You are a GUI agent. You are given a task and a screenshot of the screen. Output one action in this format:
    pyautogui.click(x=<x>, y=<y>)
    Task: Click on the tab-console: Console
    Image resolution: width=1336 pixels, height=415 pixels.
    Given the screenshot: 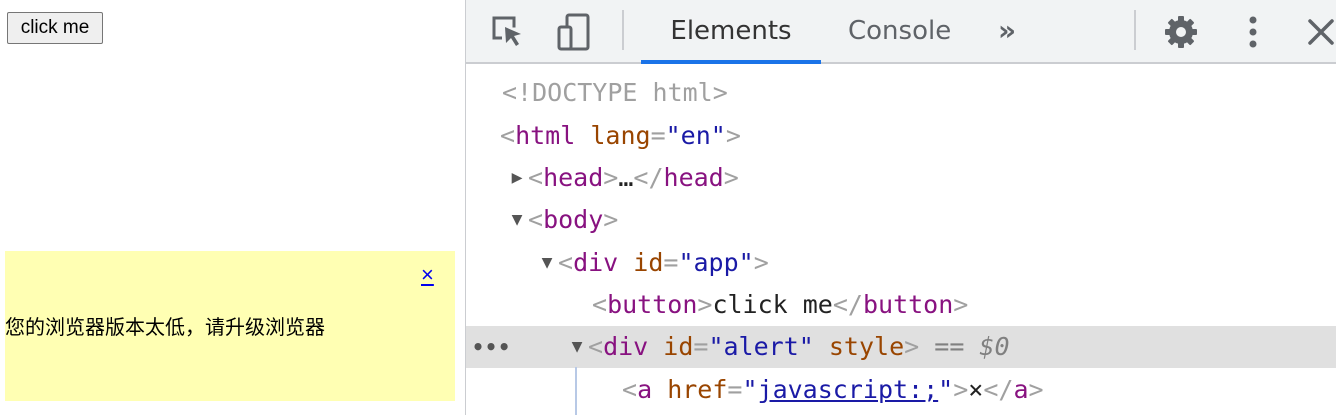 What is the action you would take?
    pyautogui.click(x=903, y=31)
    